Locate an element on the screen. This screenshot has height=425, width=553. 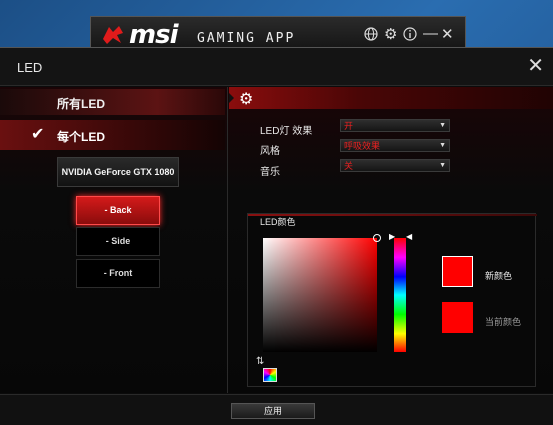
new-color-label: 新颜色 is located at coordinates (499, 276).